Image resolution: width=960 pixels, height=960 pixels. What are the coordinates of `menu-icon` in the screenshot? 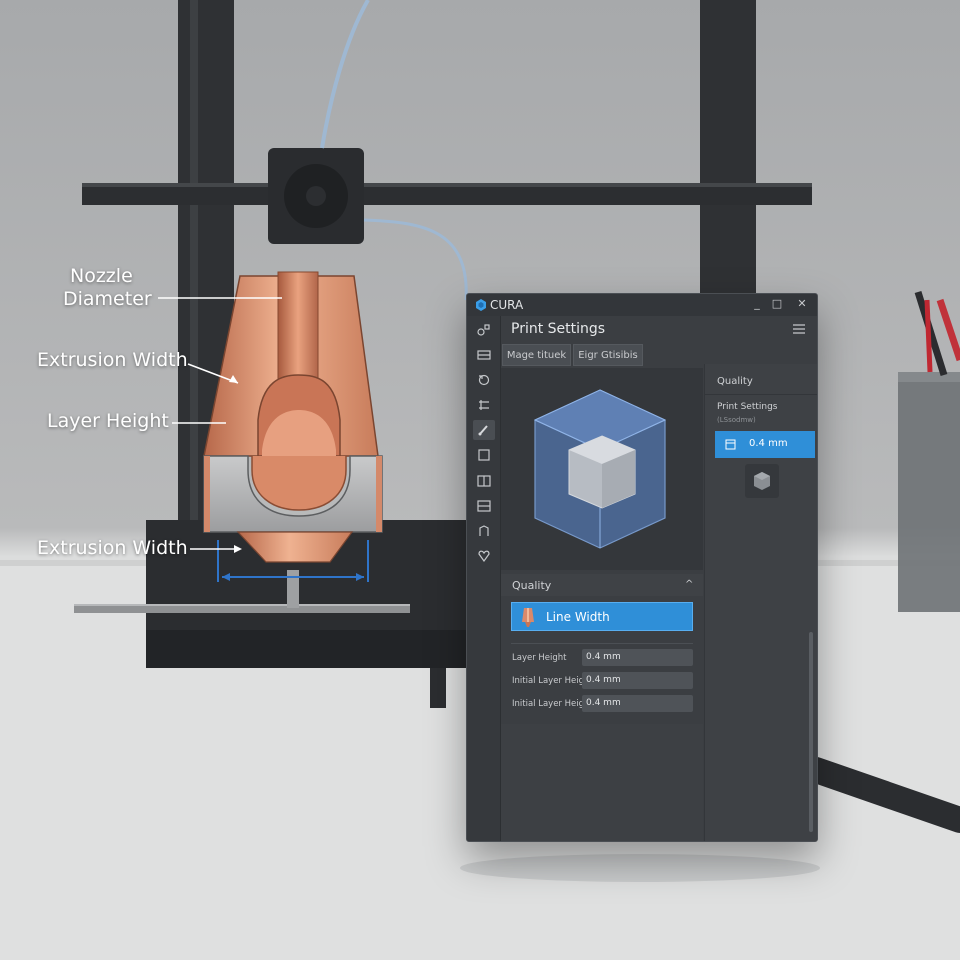 It's located at (799, 329).